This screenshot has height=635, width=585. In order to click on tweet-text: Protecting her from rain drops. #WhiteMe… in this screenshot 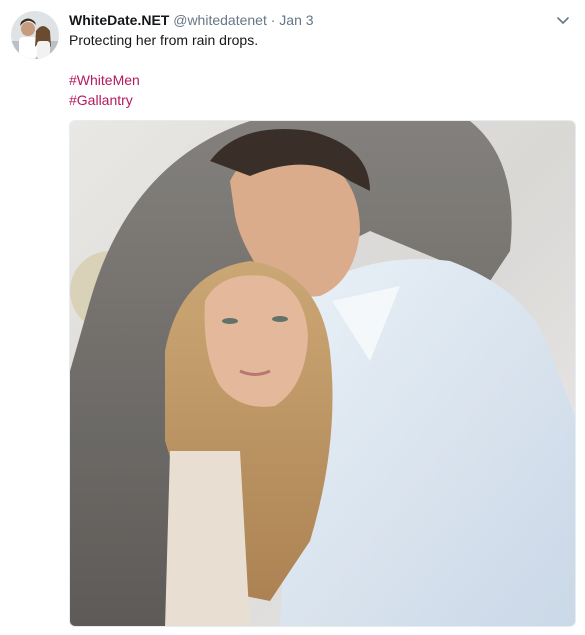, I will do `click(319, 70)`.